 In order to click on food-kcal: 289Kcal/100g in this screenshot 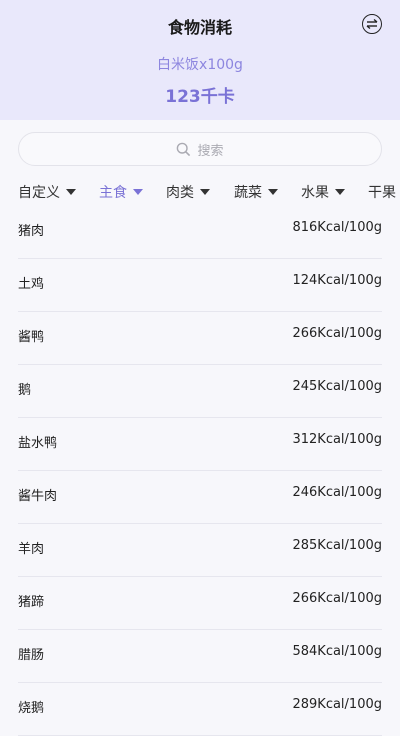, I will do `click(337, 704)`.